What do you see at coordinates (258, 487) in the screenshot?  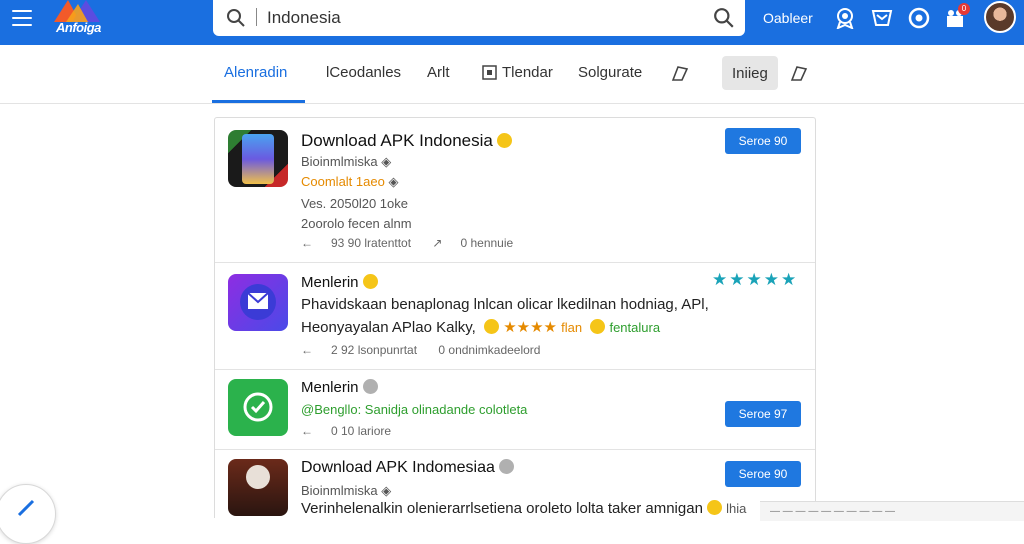 I see `app-icon-game` at bounding box center [258, 487].